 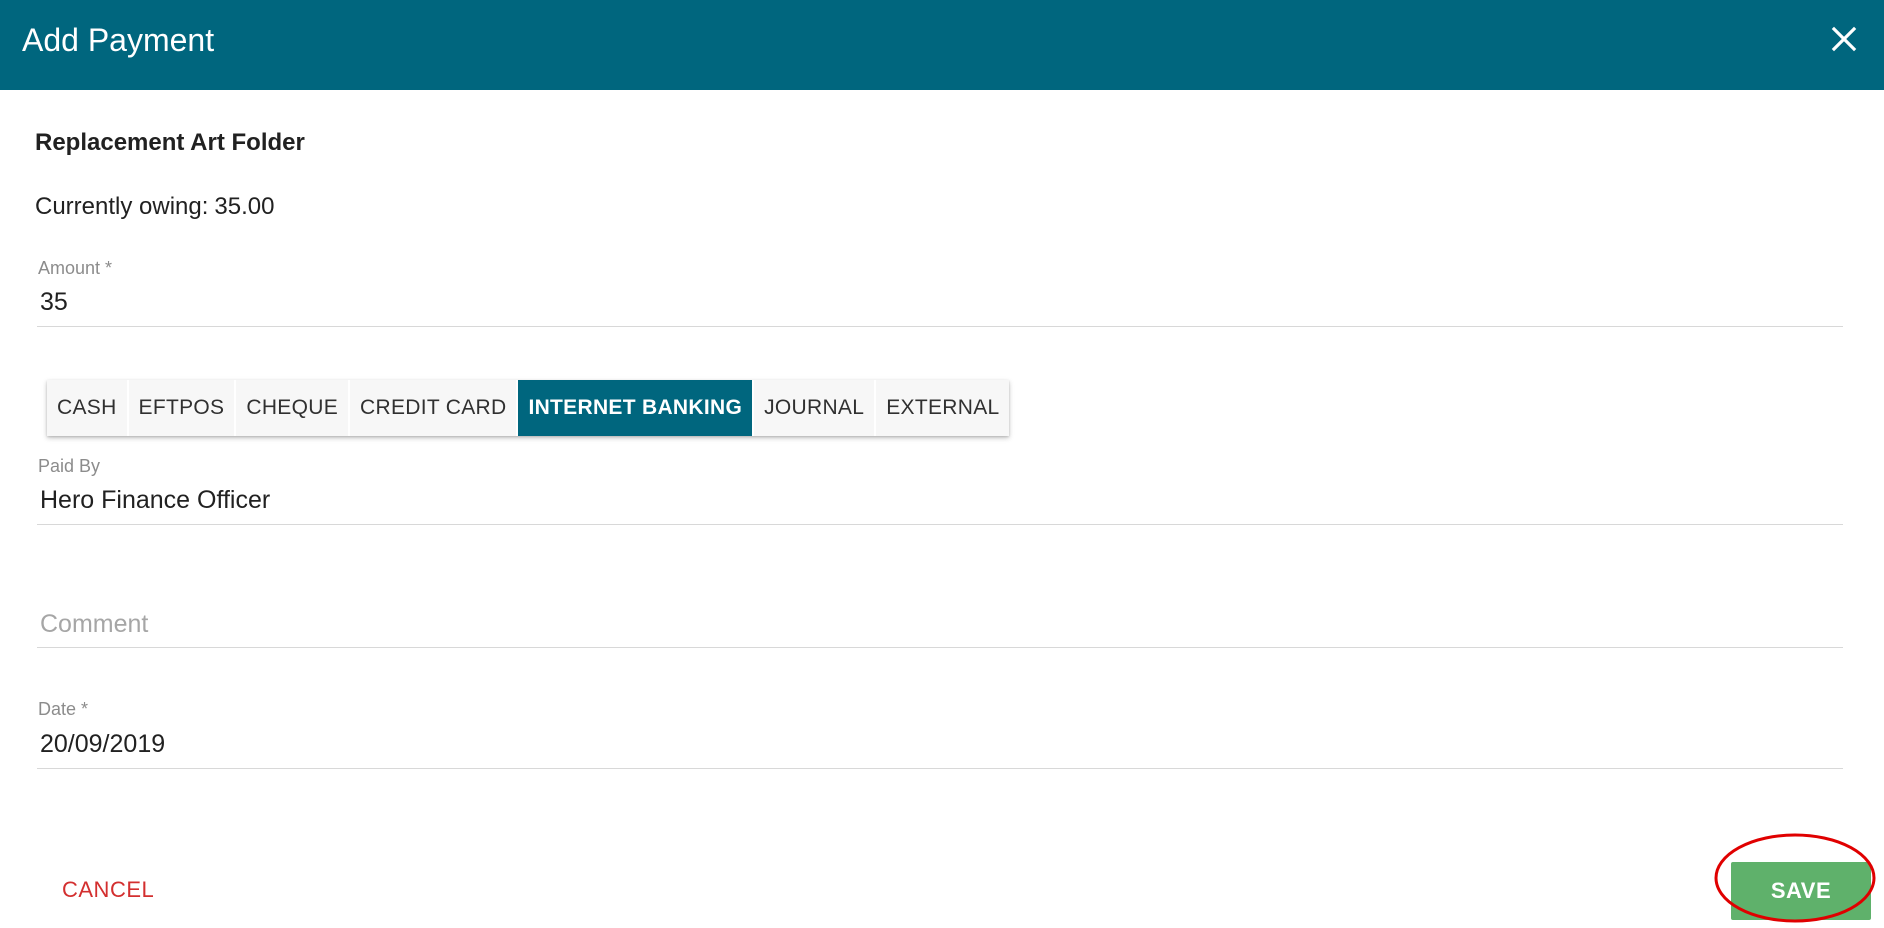 I want to click on payment-method-cash: CASH, so click(x=88, y=408).